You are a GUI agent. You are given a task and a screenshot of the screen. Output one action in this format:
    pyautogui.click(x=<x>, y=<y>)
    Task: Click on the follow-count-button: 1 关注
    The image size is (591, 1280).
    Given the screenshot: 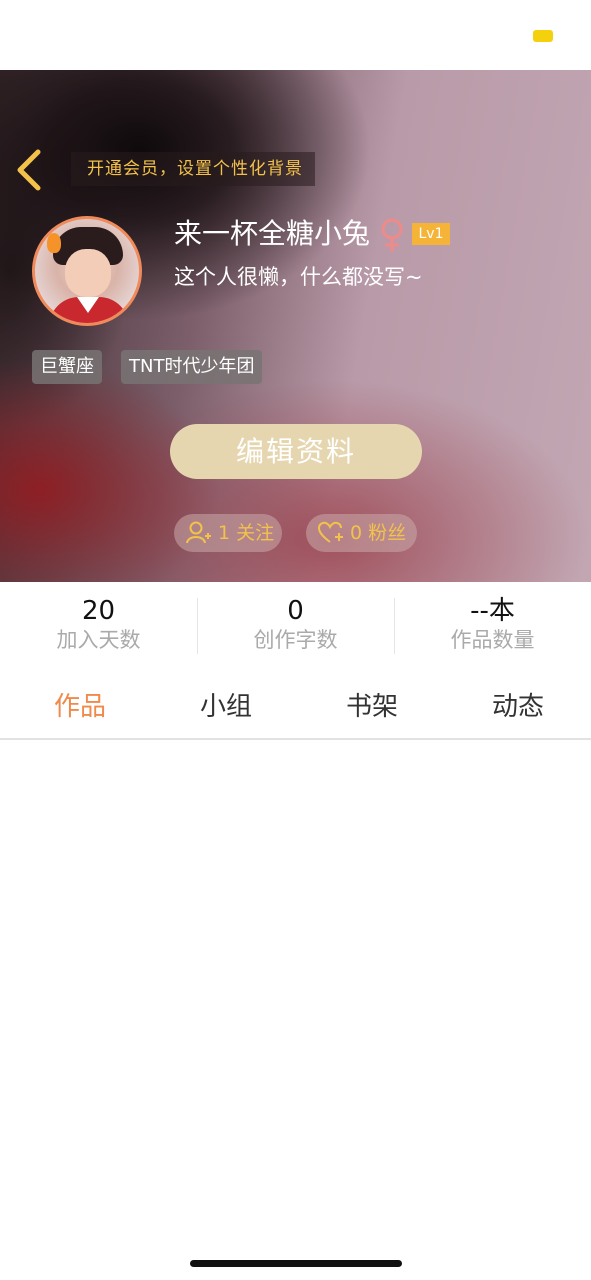 What is the action you would take?
    pyautogui.click(x=228, y=533)
    